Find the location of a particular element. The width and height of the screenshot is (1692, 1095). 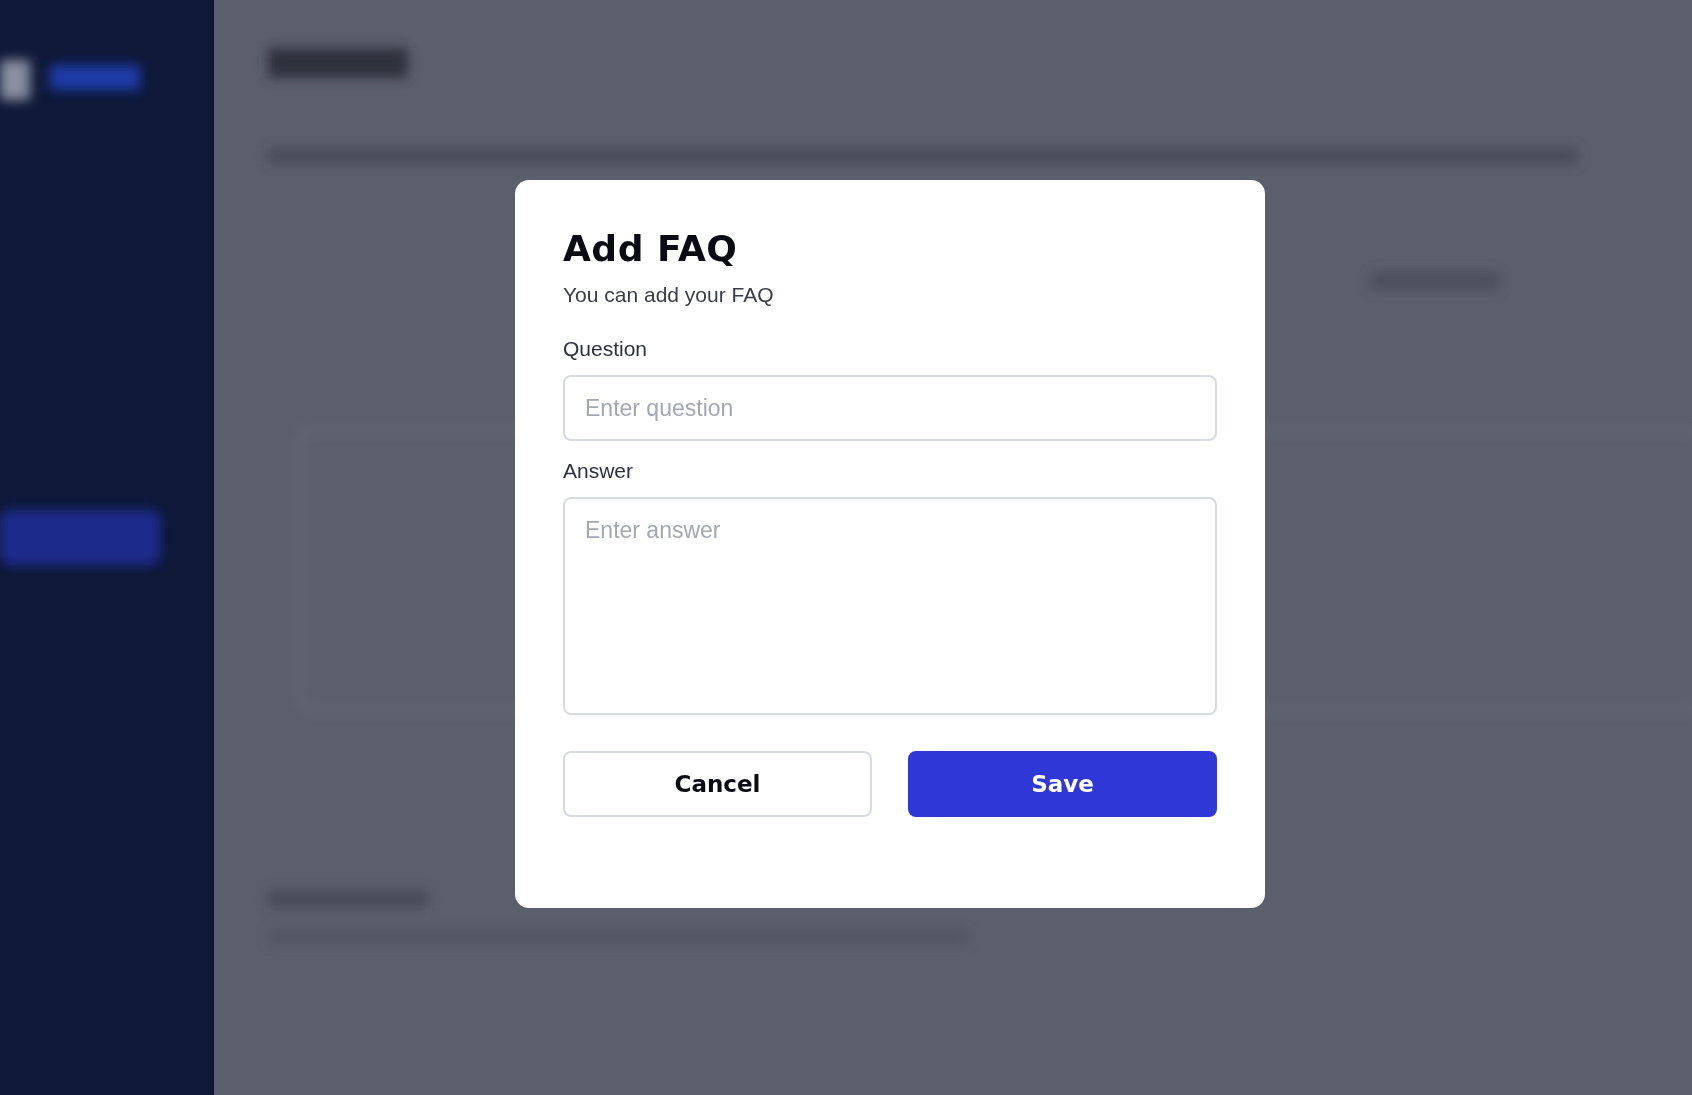

answer-field: Enter answer is located at coordinates (890, 606).